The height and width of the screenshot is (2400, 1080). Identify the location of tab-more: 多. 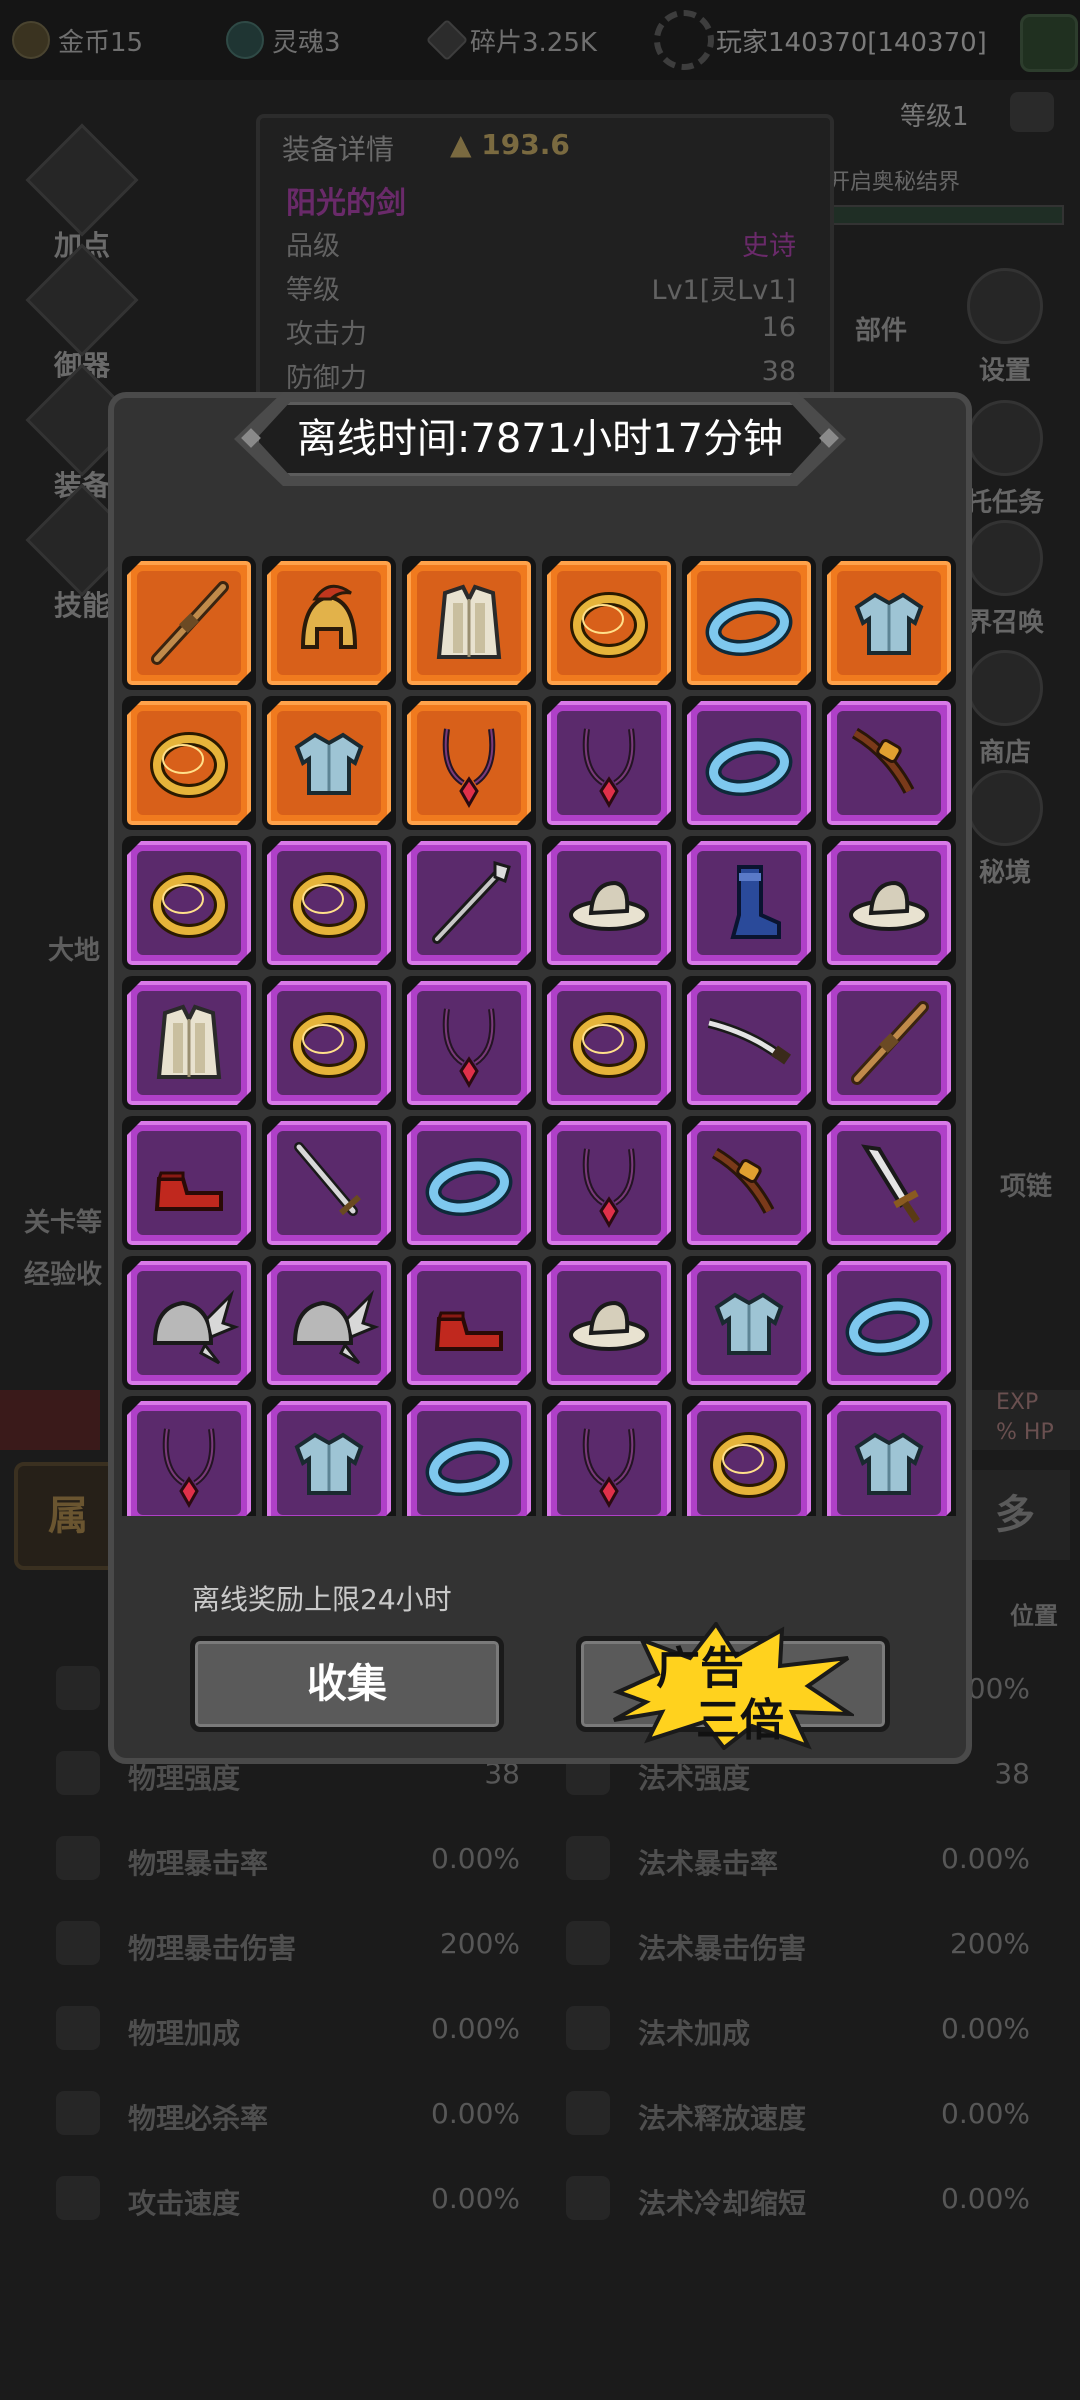
(1015, 1515).